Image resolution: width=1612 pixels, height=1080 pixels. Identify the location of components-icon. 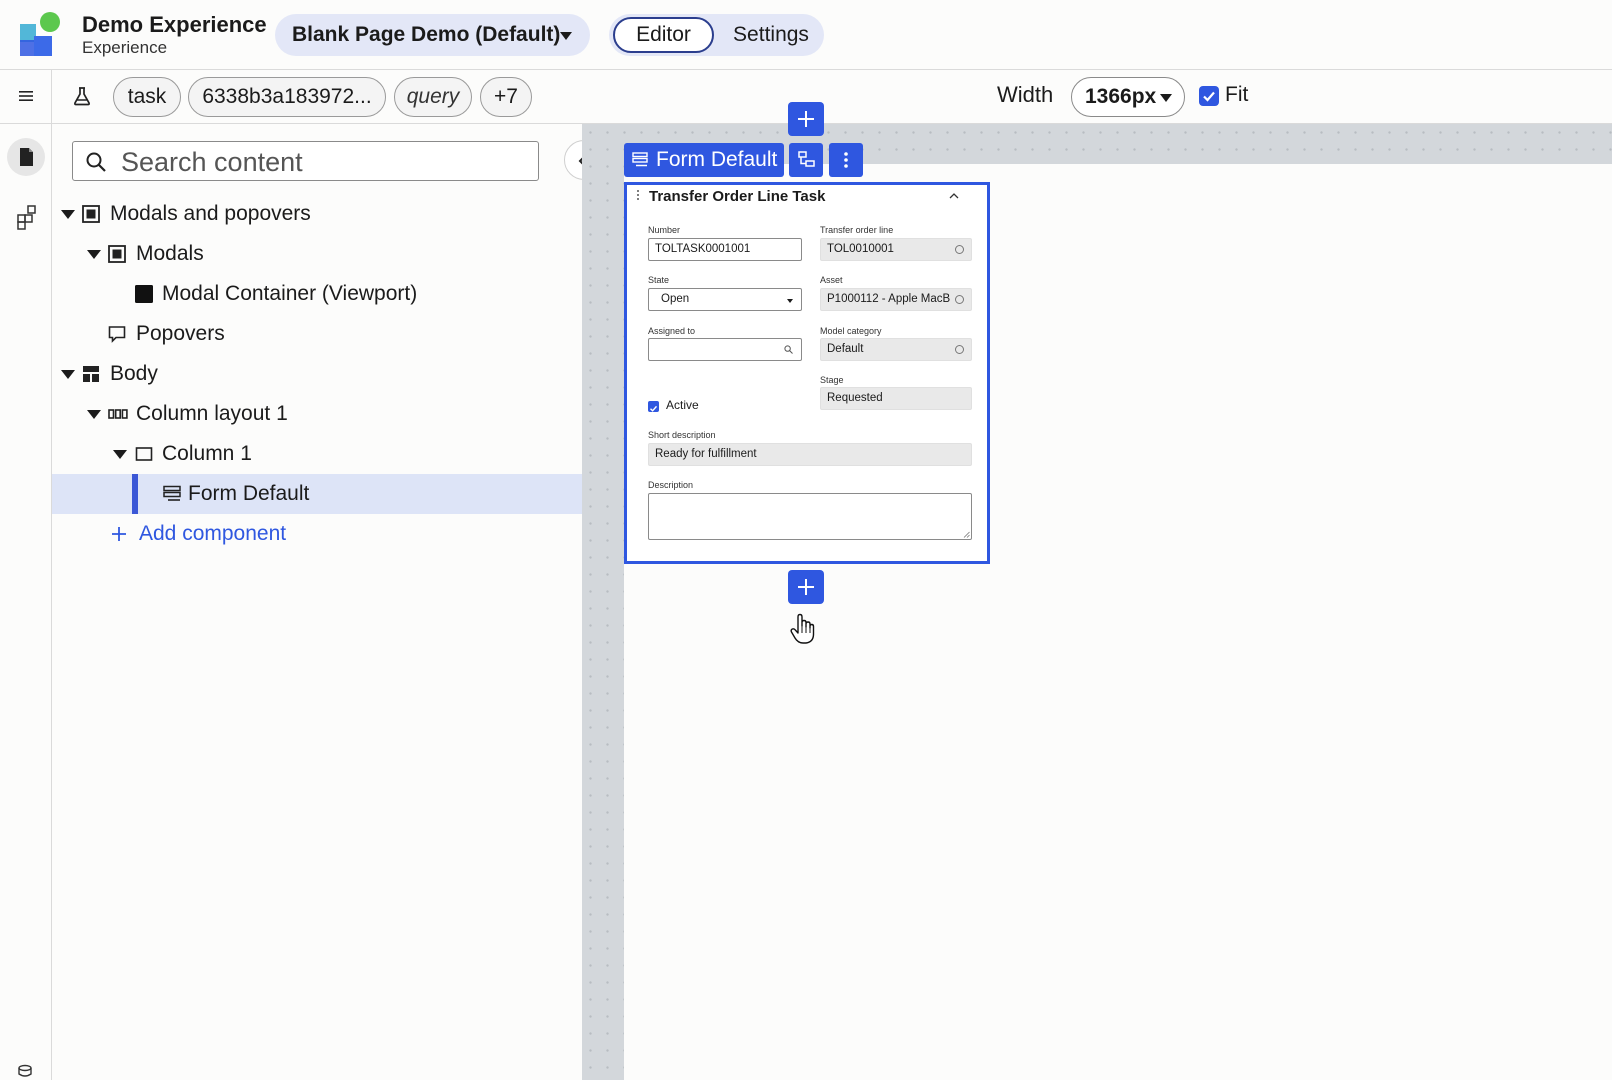
(26, 217).